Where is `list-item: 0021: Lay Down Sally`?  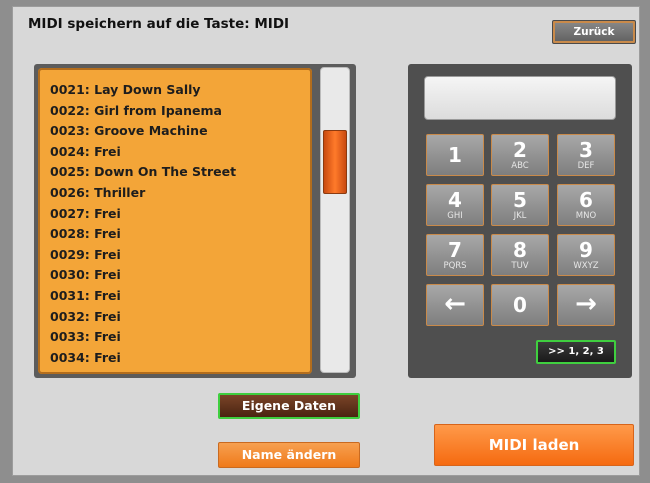
list-item: 0021: Lay Down Sally is located at coordinates (181, 90).